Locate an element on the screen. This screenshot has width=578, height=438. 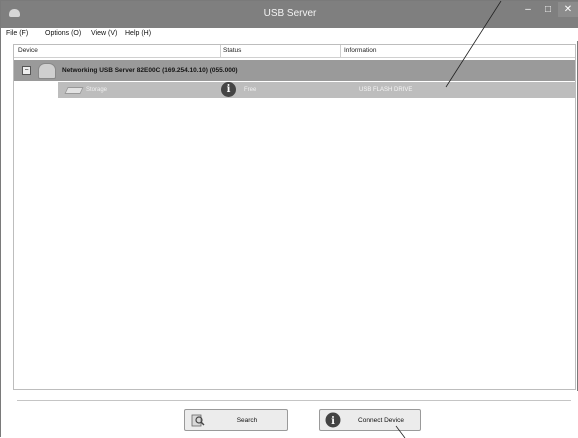
search-button: Search is located at coordinates (236, 420).